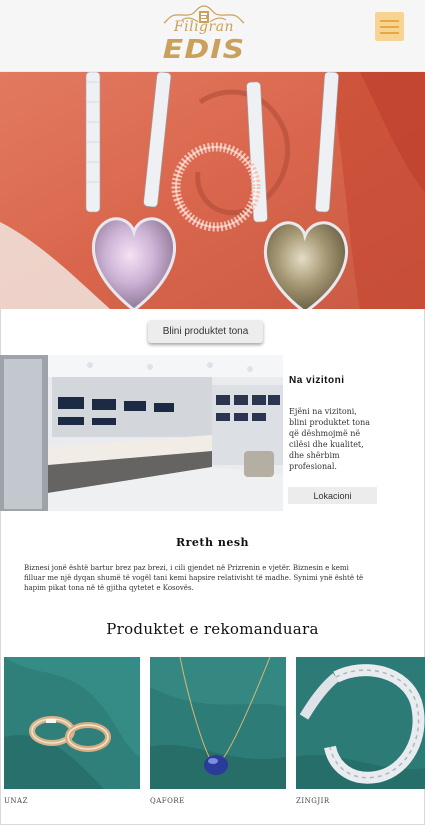 This screenshot has height=825, width=425. What do you see at coordinates (16, 801) in the screenshot?
I see `product-label: UNAZ` at bounding box center [16, 801].